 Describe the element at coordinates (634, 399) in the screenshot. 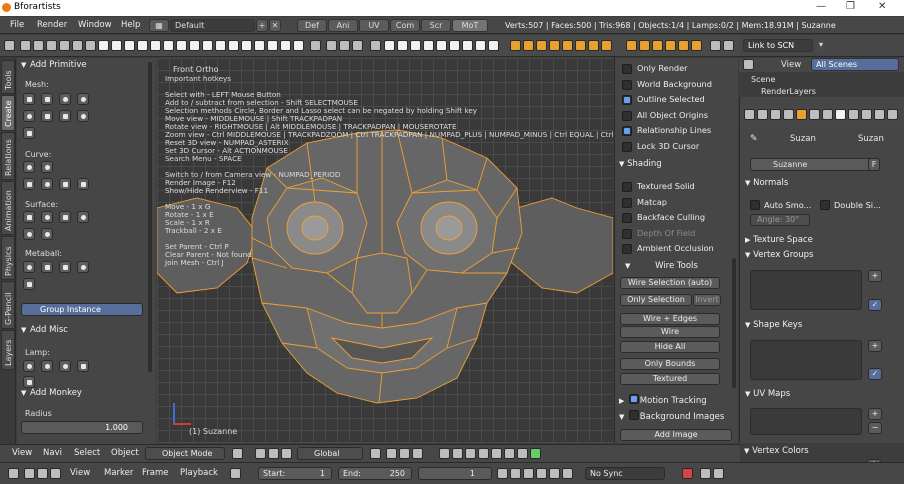

I see `motion-tracking-checkbox` at that location.